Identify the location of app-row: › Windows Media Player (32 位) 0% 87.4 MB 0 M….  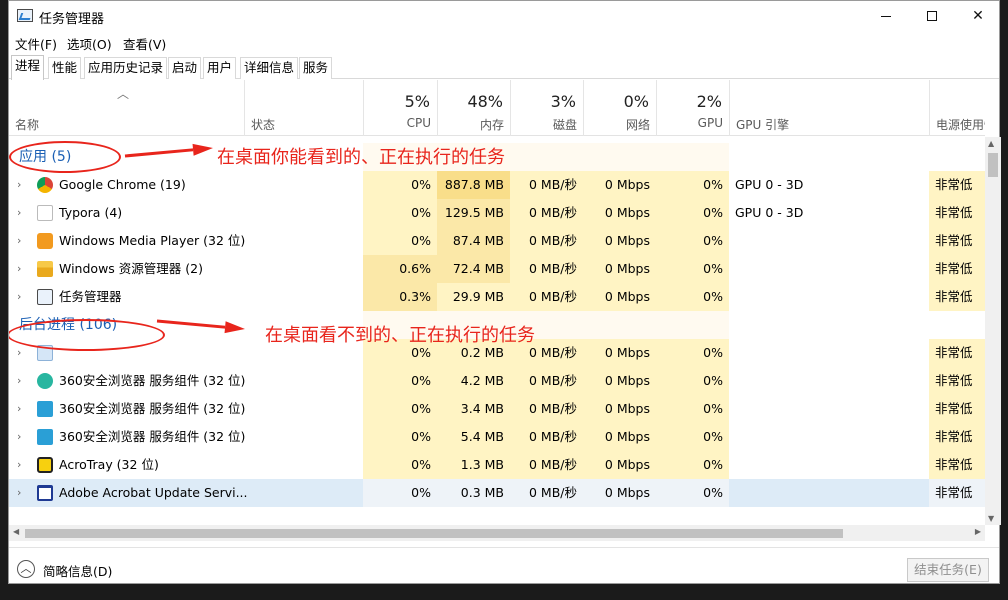
(497, 241).